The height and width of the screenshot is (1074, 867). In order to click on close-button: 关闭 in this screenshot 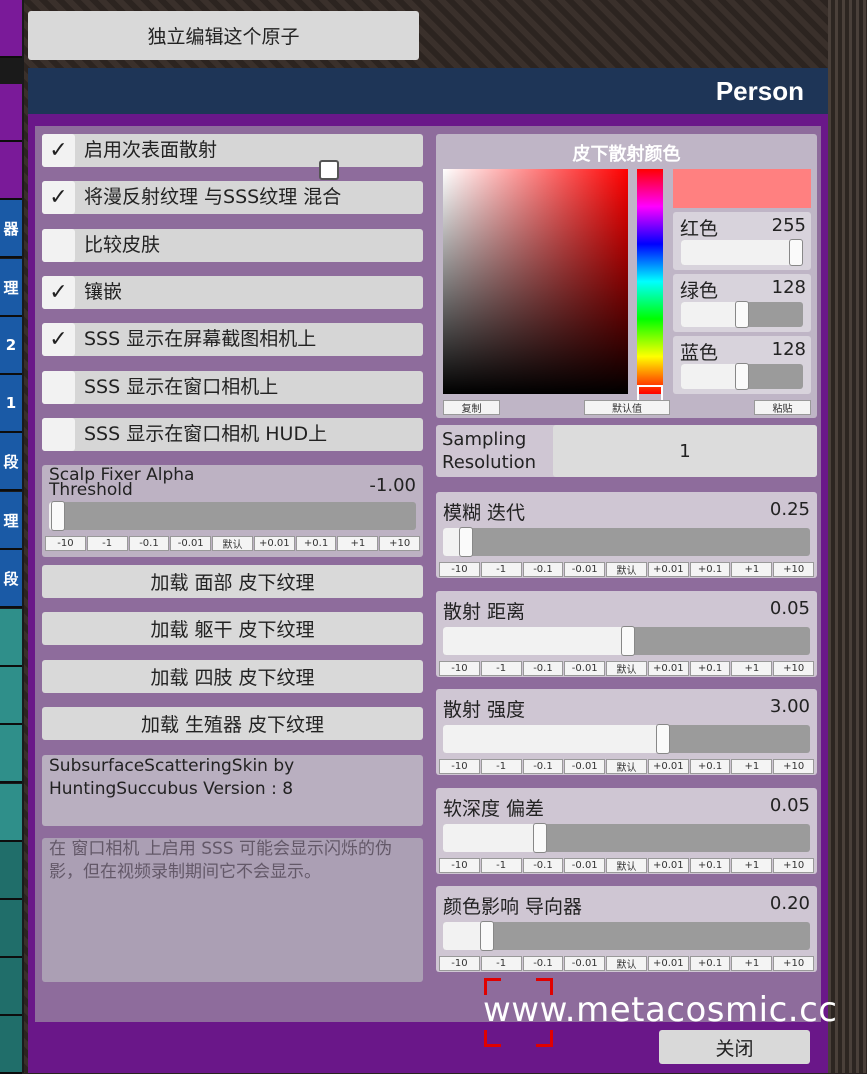, I will do `click(734, 1047)`.